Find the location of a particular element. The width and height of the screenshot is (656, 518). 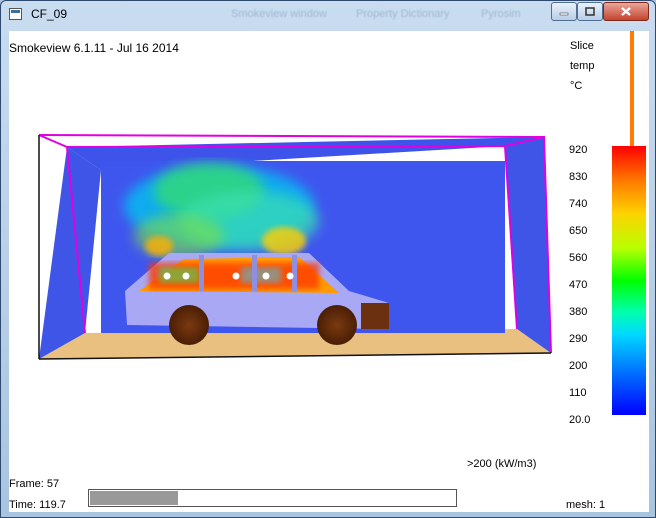

colorbar-tick-label: 380 is located at coordinates (578, 312).